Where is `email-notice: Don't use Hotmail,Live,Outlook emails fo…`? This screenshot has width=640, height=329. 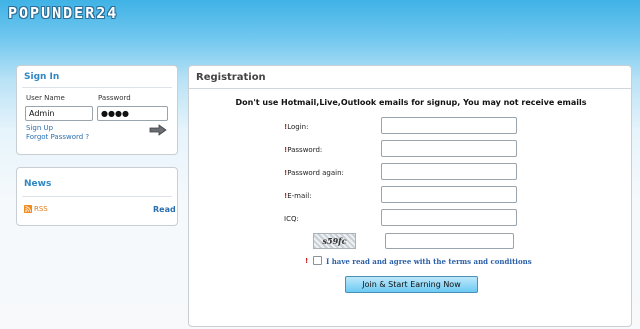 email-notice: Don't use Hotmail,Live,Outlook emails fo… is located at coordinates (411, 102).